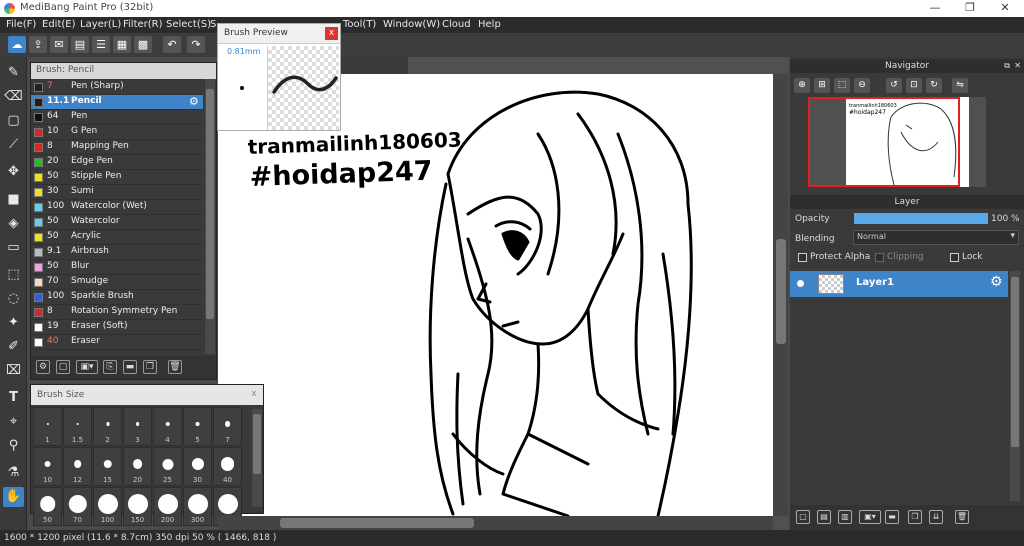 Image resolution: width=1024 pixels, height=546 pixels. Describe the element at coordinates (110, 367) in the screenshot. I see `copy-brush-icon: ⎘` at that location.